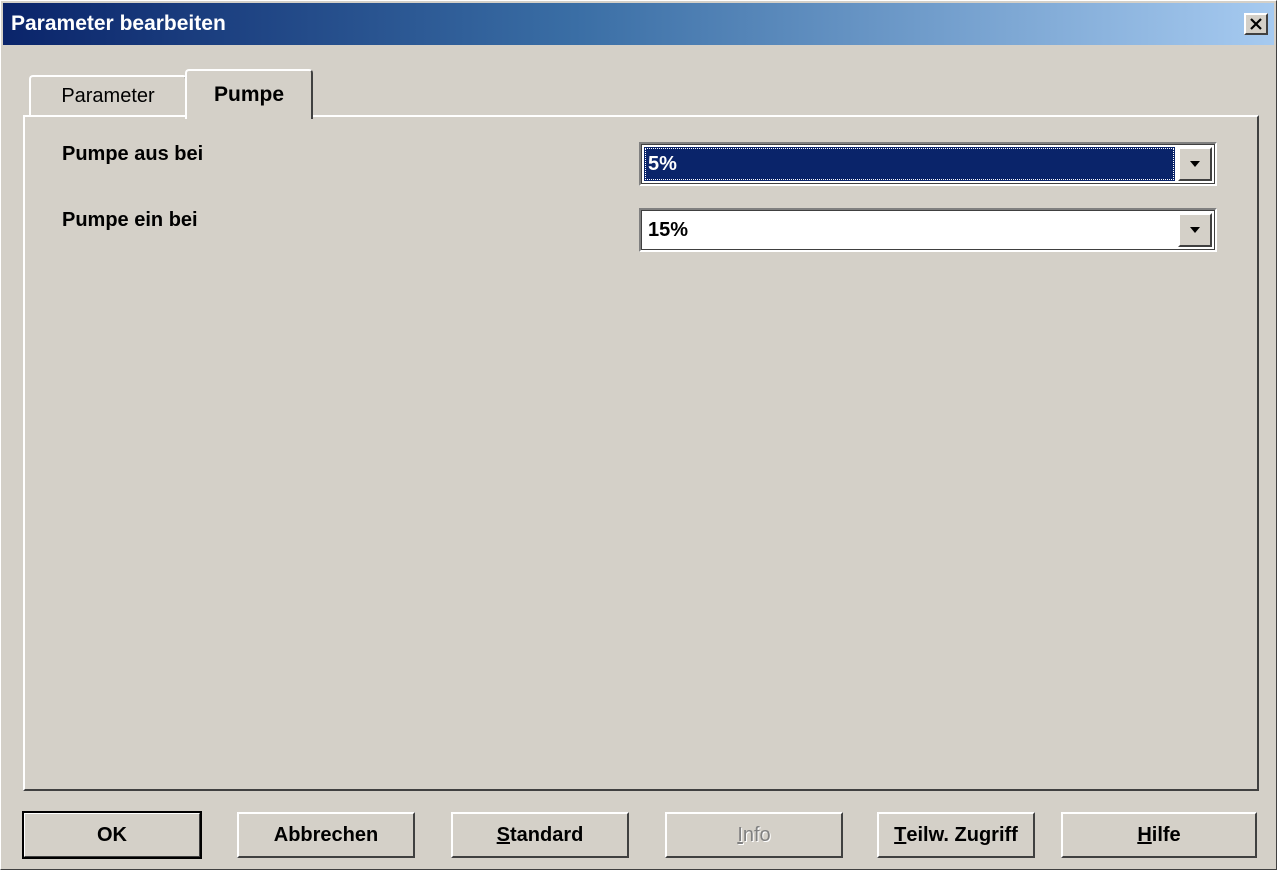 The height and width of the screenshot is (870, 1277). Describe the element at coordinates (900, 834) in the screenshot. I see `partial-access-mnemonic: T` at that location.